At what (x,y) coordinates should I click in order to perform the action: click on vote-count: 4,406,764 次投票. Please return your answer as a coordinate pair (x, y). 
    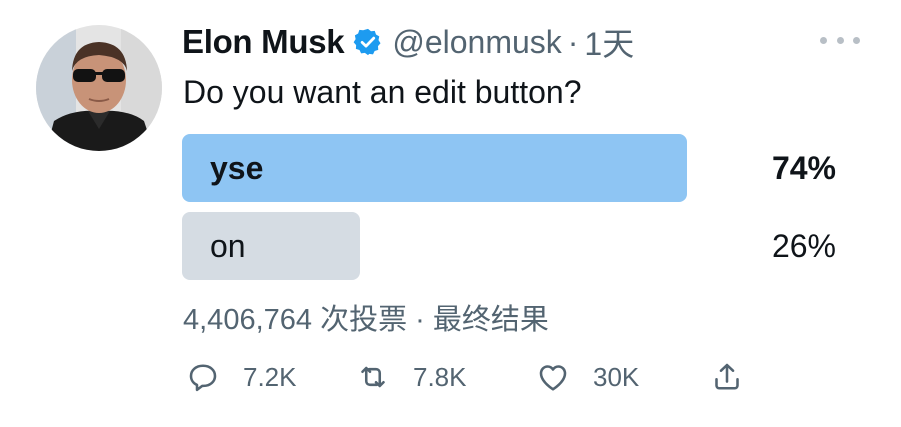
    Looking at the image, I should click on (295, 320).